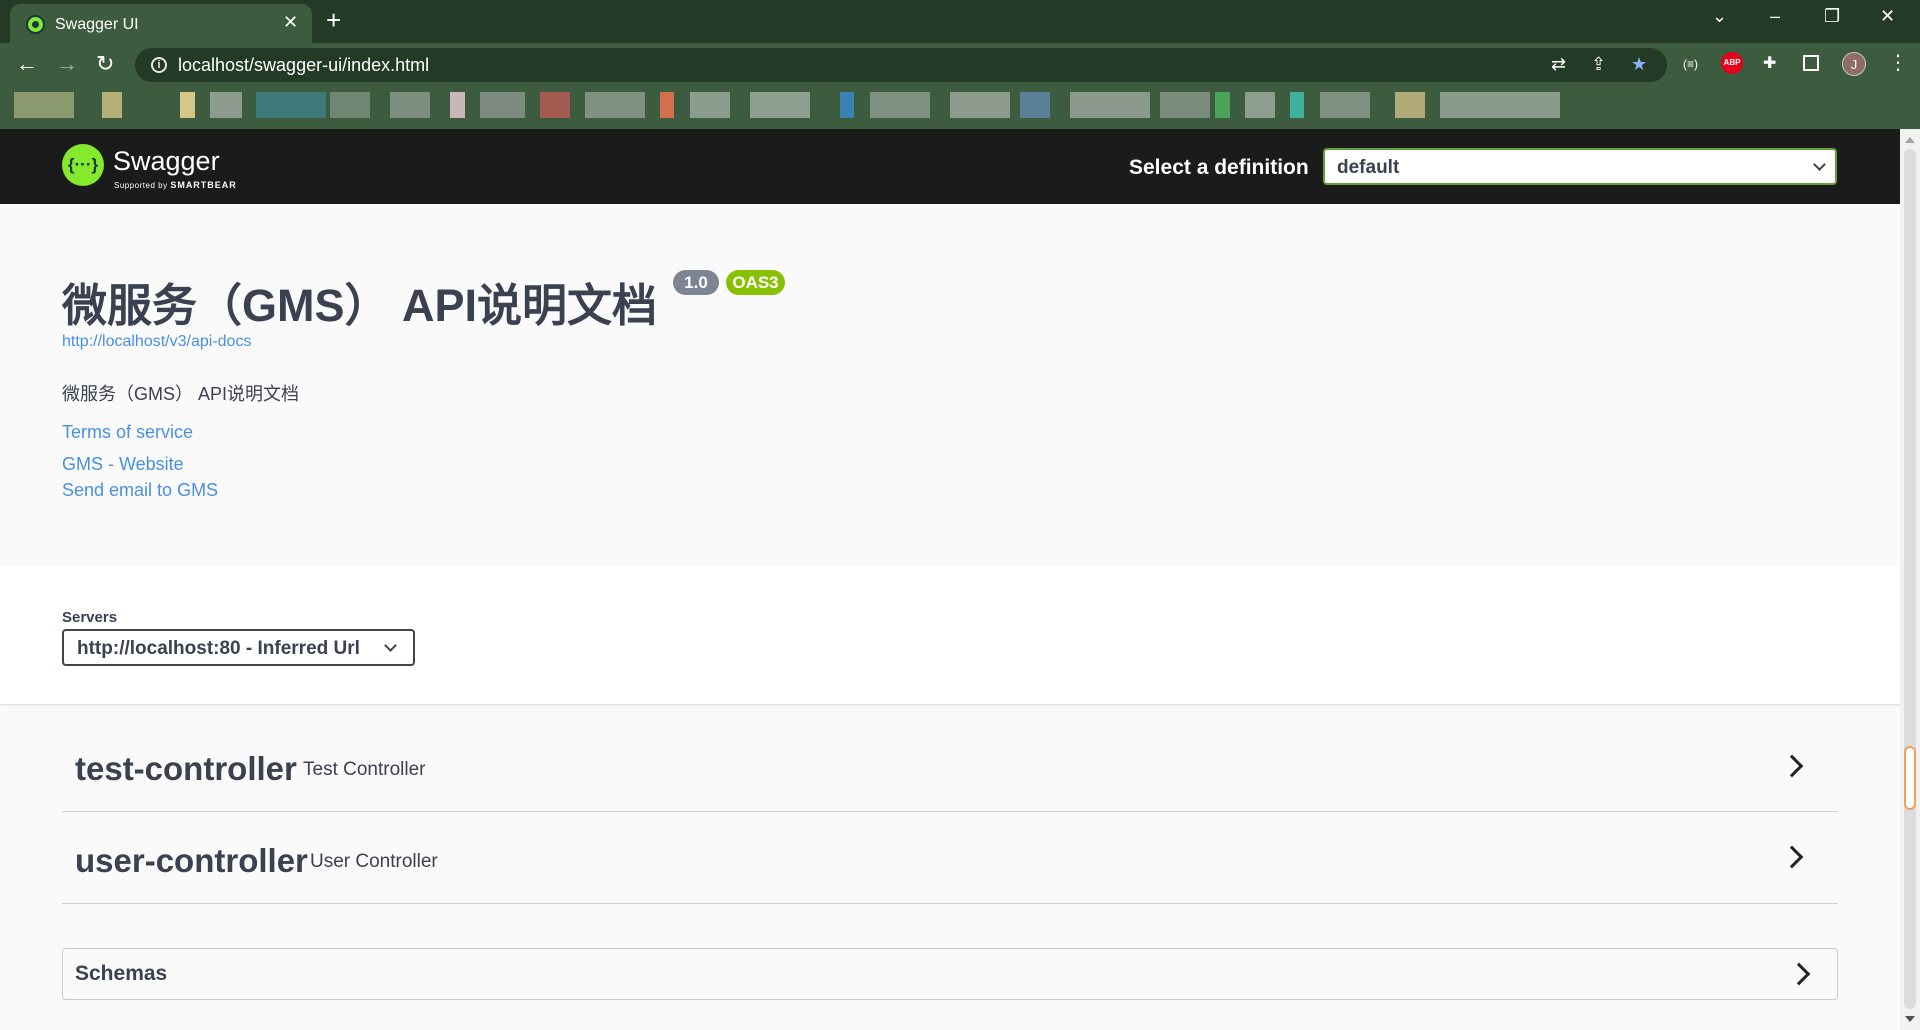 This screenshot has height=1030, width=1920. What do you see at coordinates (290, 22) in the screenshot?
I see `close-tab-icon: ✕` at bounding box center [290, 22].